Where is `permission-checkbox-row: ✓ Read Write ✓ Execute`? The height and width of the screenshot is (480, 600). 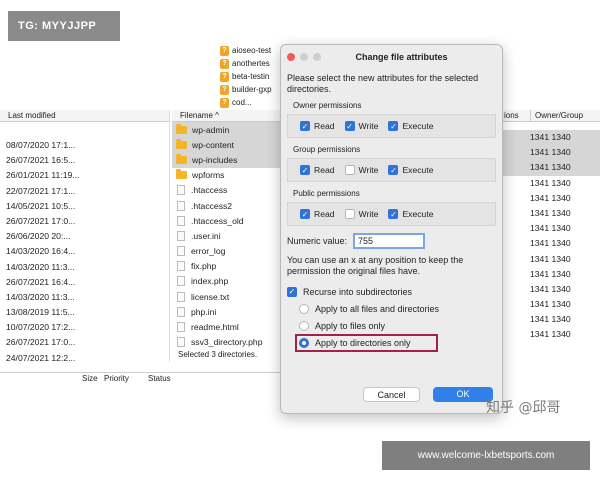 permission-checkbox-row: ✓ Read Write ✓ Execute is located at coordinates (391, 170).